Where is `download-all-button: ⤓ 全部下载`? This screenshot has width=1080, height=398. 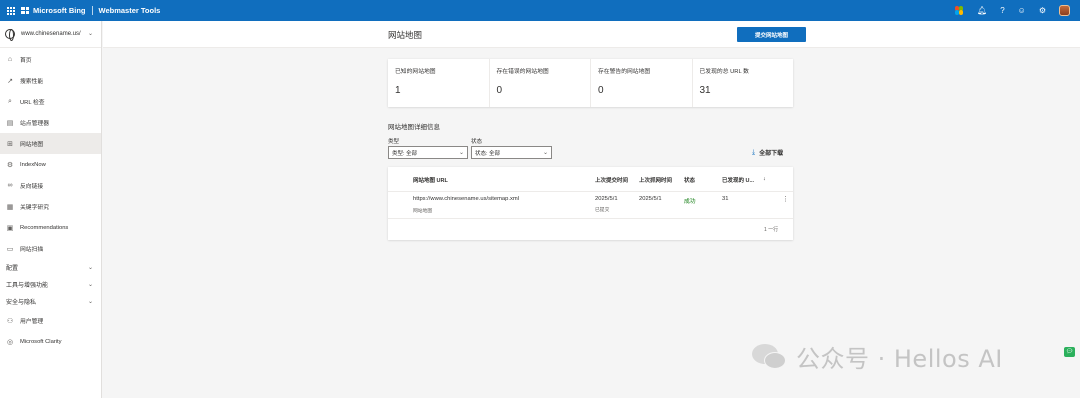
download-all-button: ⤓ 全部下载 is located at coordinates (767, 153).